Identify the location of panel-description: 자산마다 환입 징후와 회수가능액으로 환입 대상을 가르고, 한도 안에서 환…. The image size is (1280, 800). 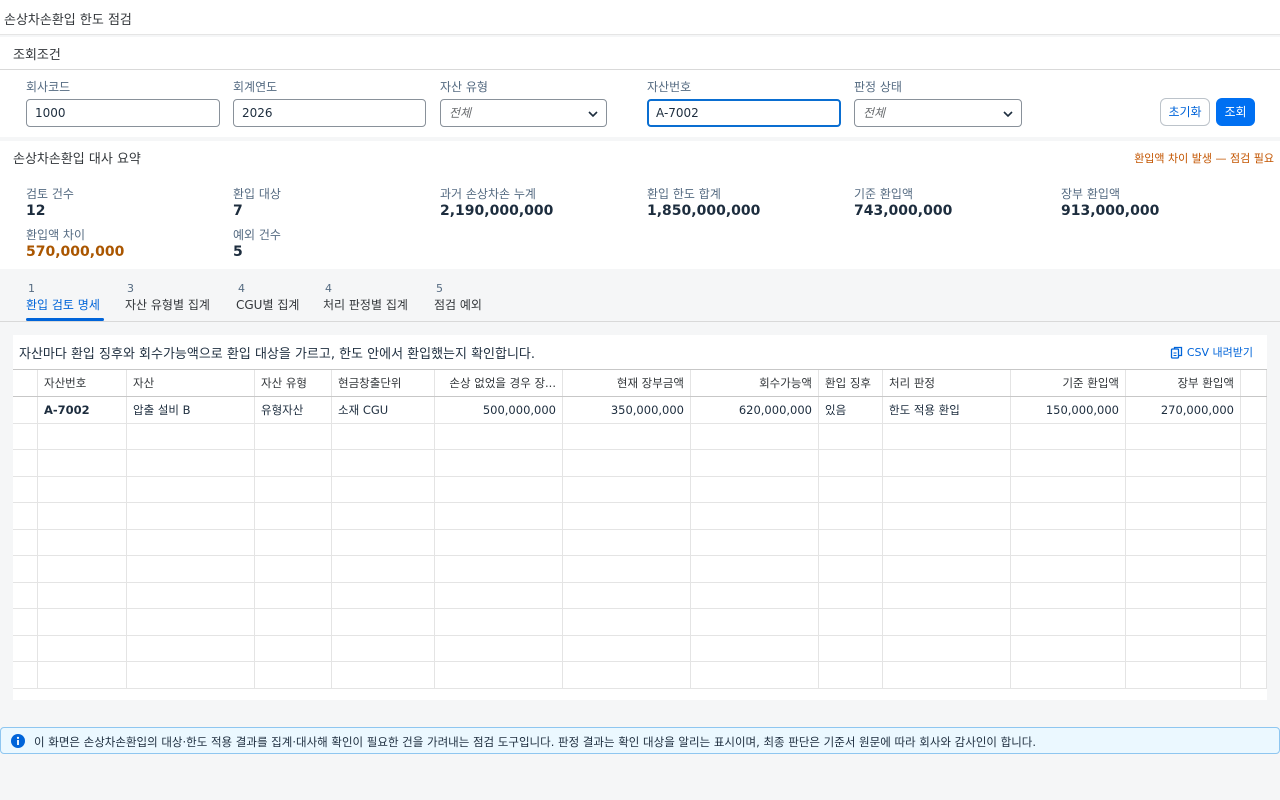
(277, 354).